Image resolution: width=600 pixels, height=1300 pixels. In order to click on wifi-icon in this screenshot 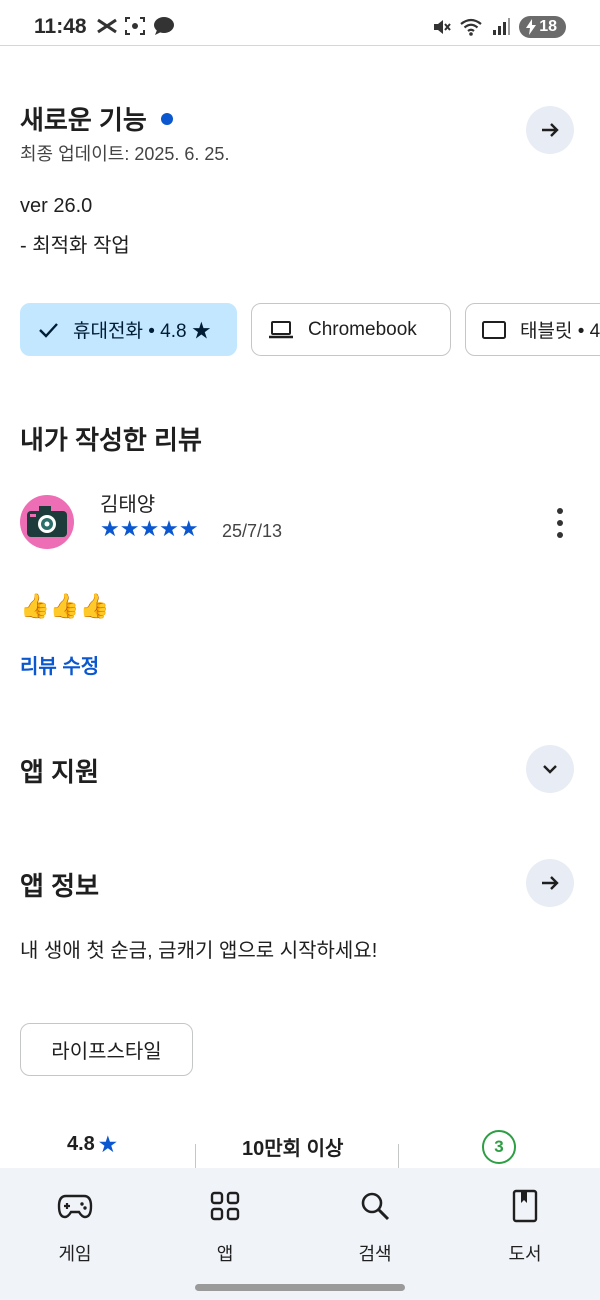, I will do `click(471, 27)`.